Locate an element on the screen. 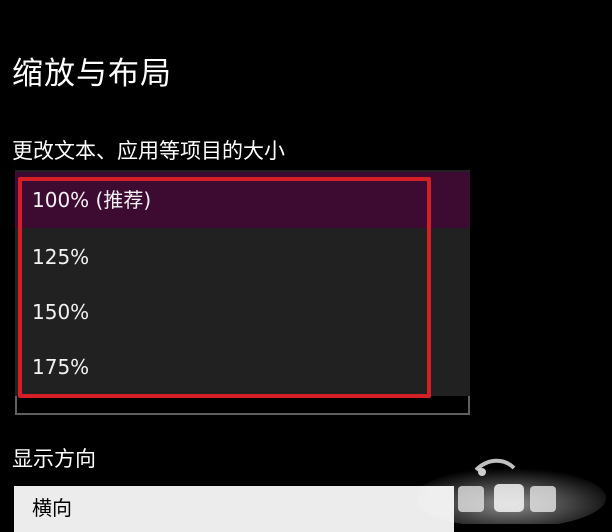 The width and height of the screenshot is (612, 532). orientation-select: 横向 is located at coordinates (234, 509).